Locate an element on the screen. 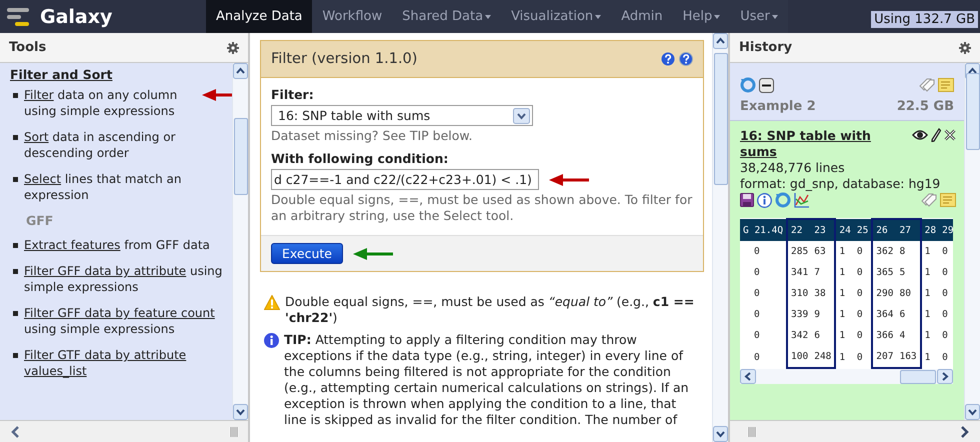  section-label: GFF is located at coordinates (40, 220).